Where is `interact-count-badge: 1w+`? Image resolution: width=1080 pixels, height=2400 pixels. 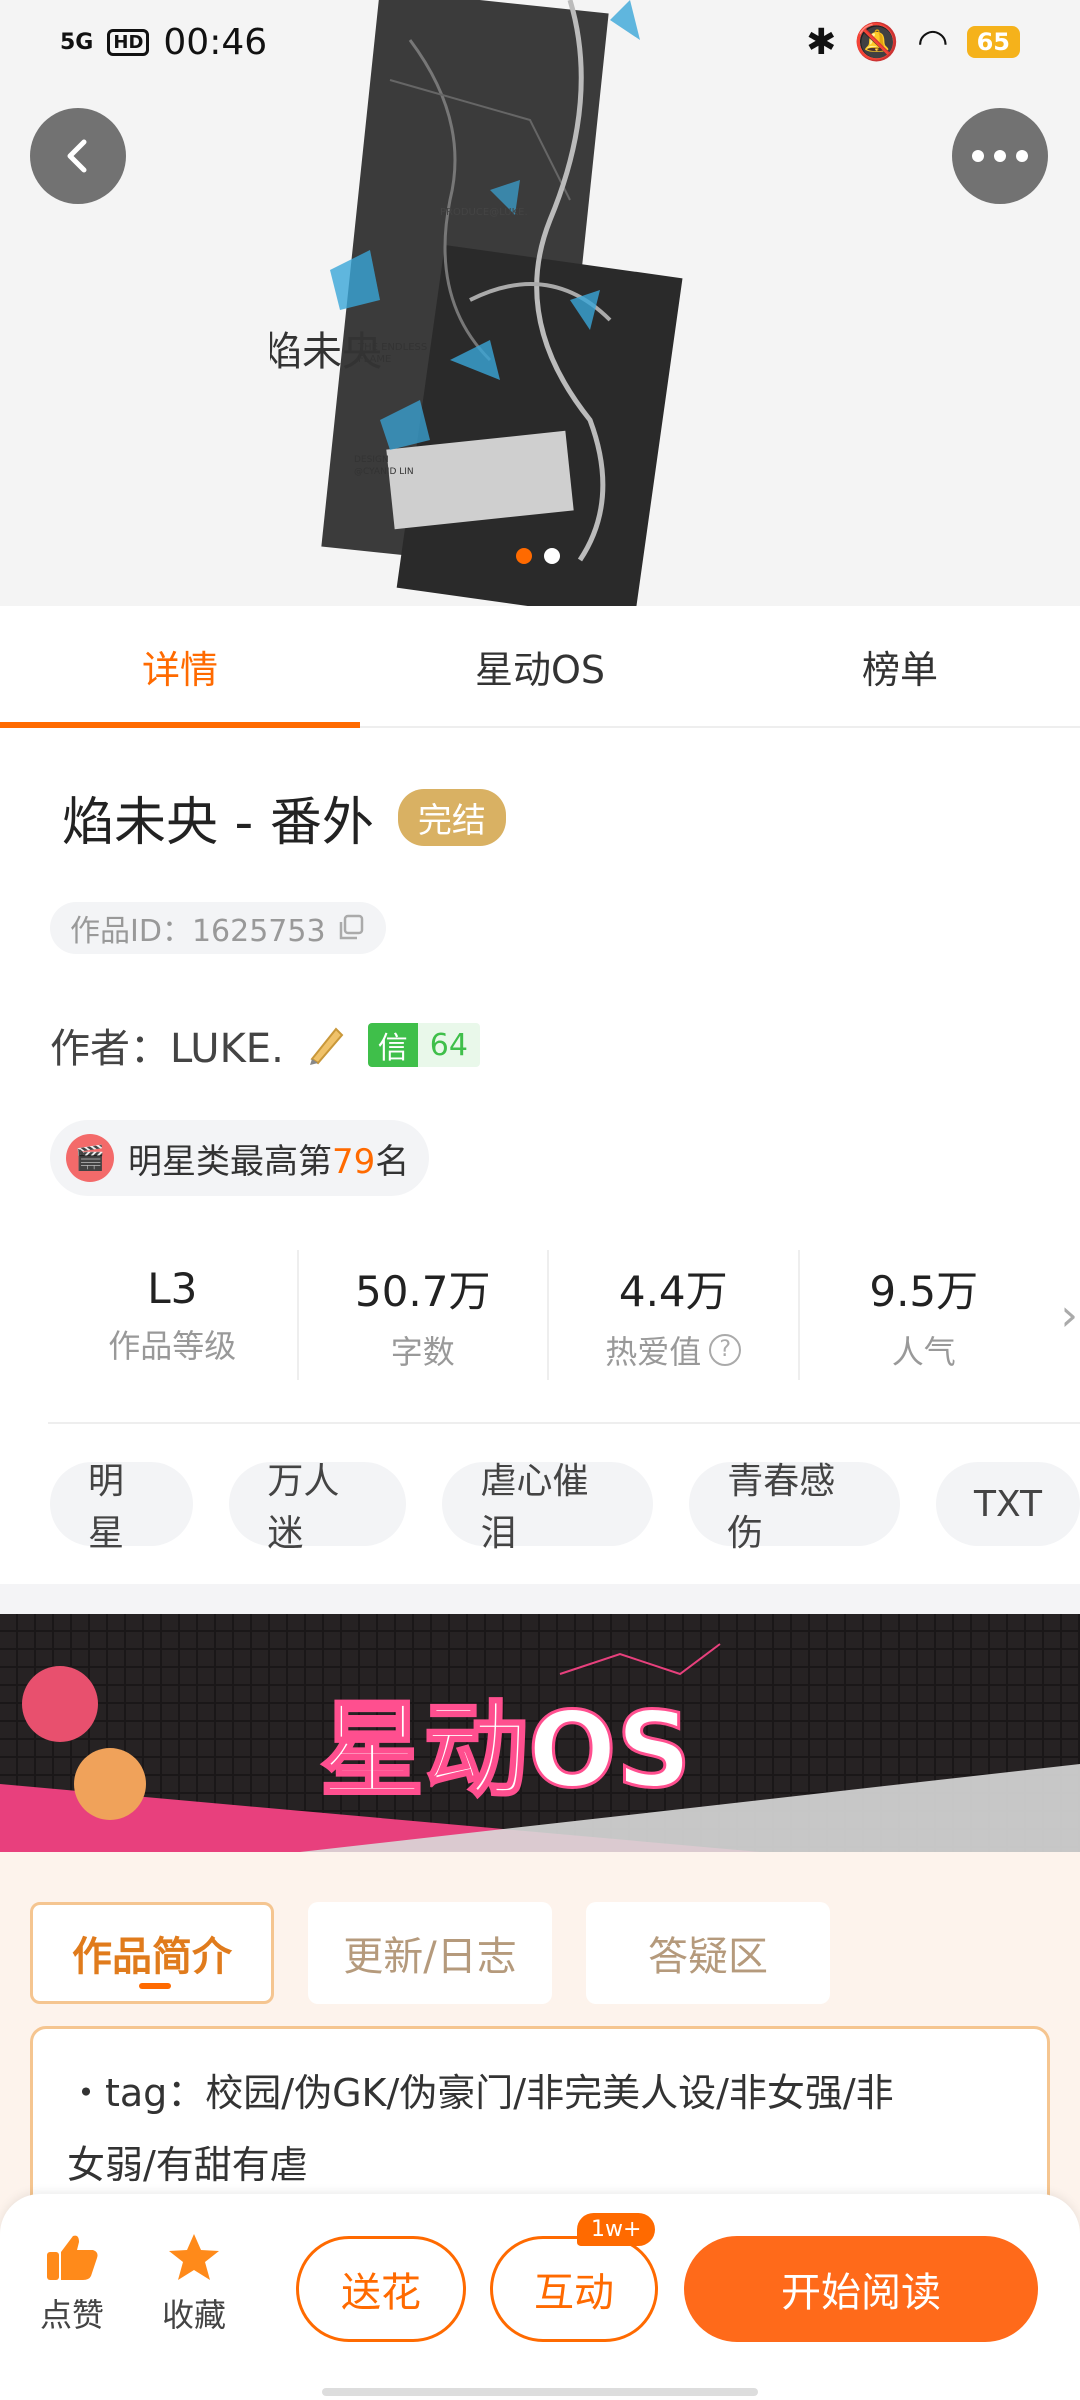
interact-count-badge: 1w+ is located at coordinates (616, 2229).